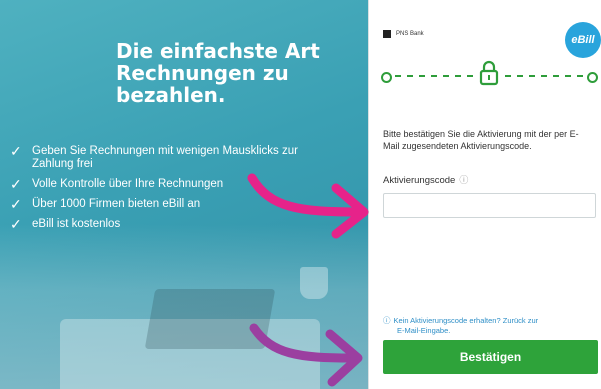 This screenshot has width=601, height=389. Describe the element at coordinates (387, 34) in the screenshot. I see `bank-mark-icon` at that location.